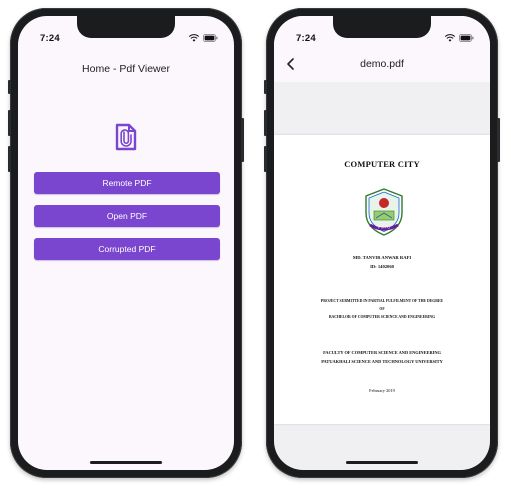  I want to click on document-title: demo.pdf, so click(382, 64).